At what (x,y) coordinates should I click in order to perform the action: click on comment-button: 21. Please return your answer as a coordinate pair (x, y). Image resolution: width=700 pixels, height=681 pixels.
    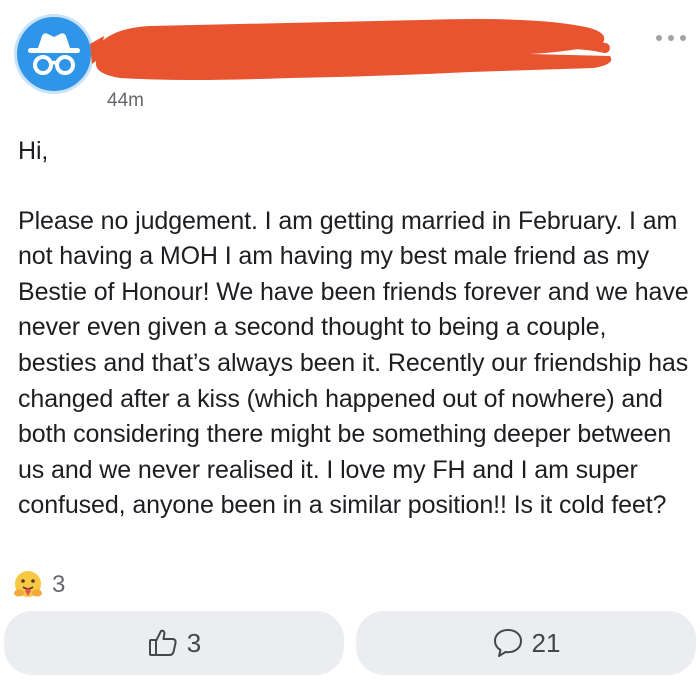
    Looking at the image, I should click on (526, 643).